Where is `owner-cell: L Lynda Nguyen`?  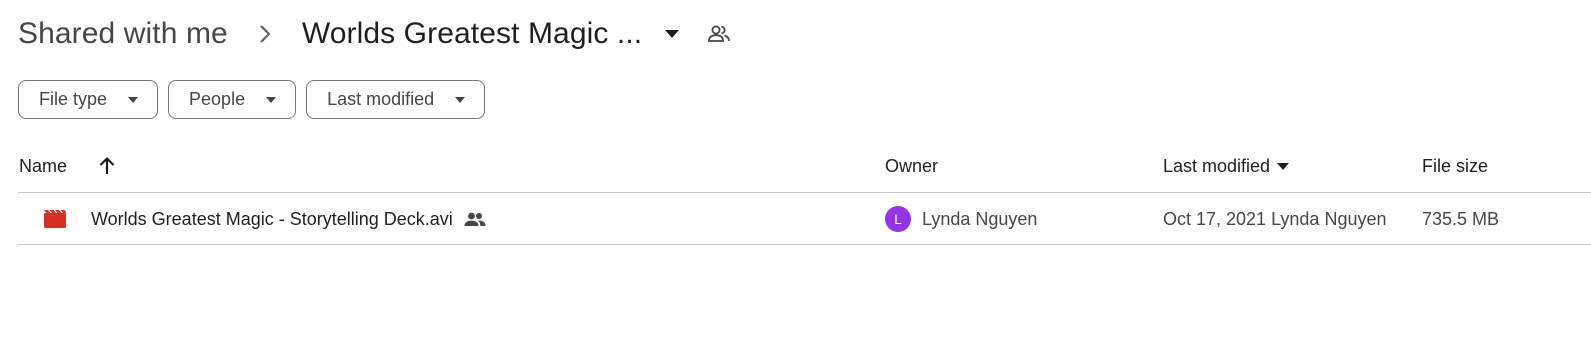
owner-cell: L Lynda Nguyen is located at coordinates (961, 219).